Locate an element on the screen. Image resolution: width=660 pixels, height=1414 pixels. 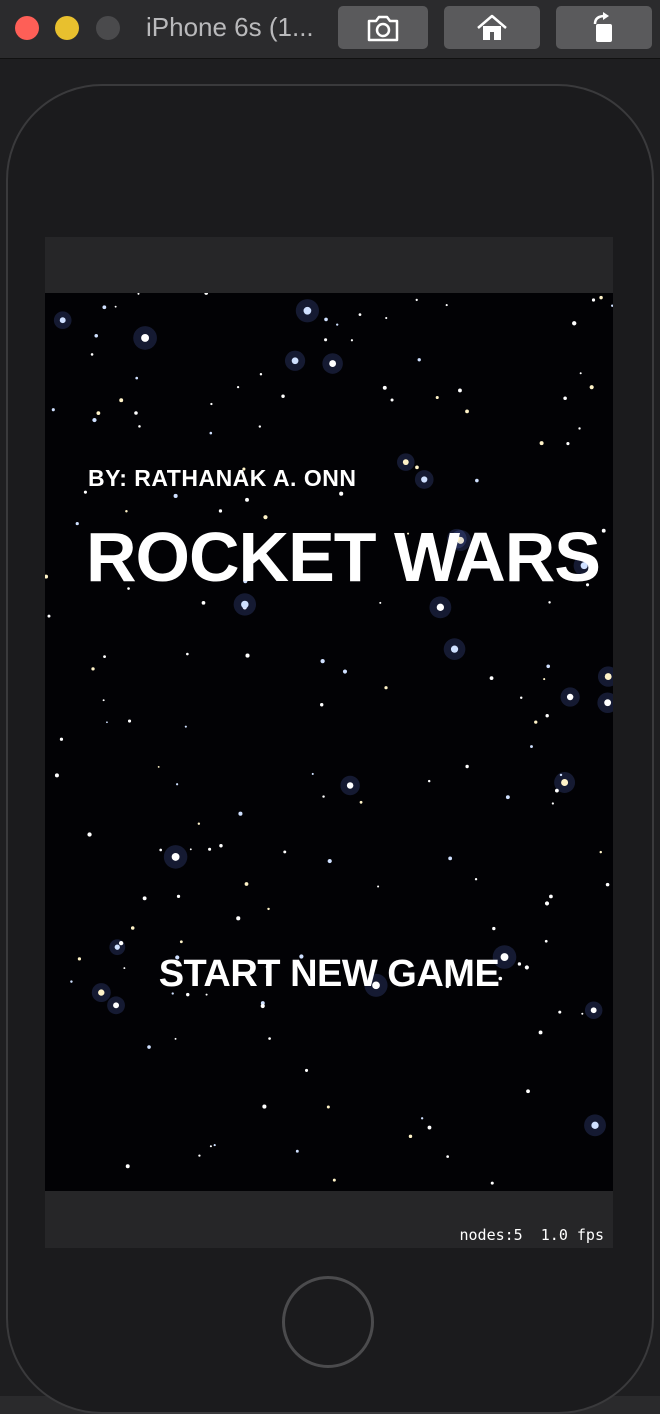
minimize-window-button is located at coordinates (67, 28).